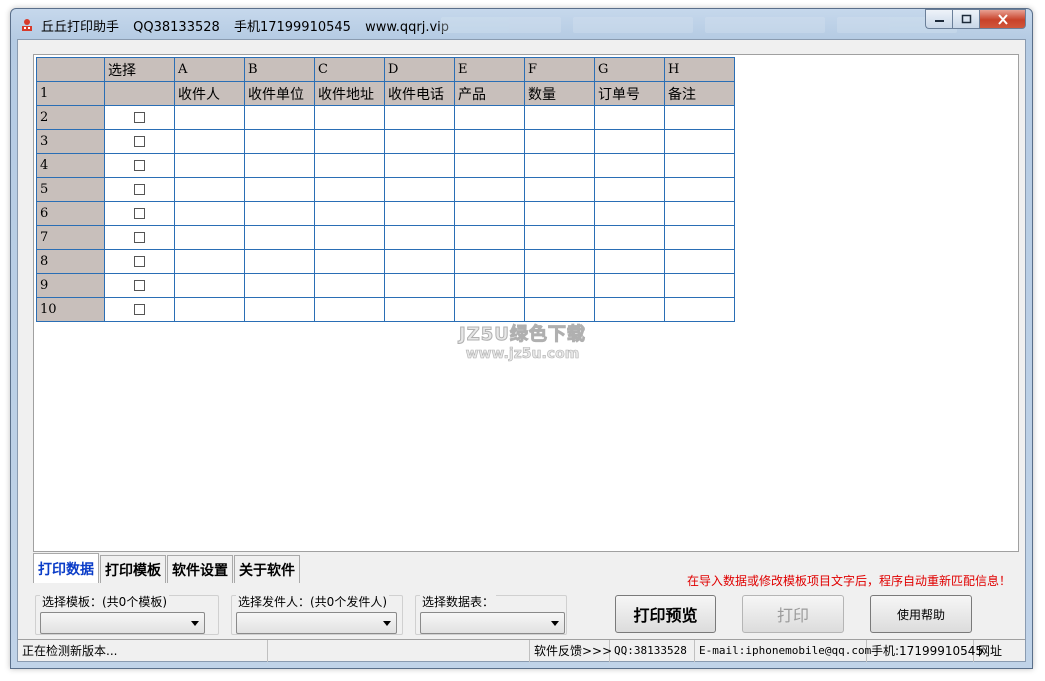  Describe the element at coordinates (200, 569) in the screenshot. I see `tab-software-settings: 软件设置` at that location.